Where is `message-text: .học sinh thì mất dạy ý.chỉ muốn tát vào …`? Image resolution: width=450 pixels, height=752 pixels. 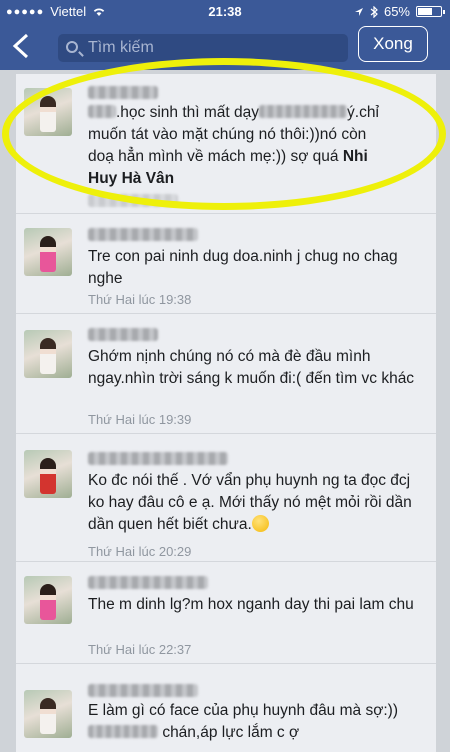 message-text: .học sinh thì mất dạy ý.chỉ muốn tát vào … is located at coordinates (233, 145).